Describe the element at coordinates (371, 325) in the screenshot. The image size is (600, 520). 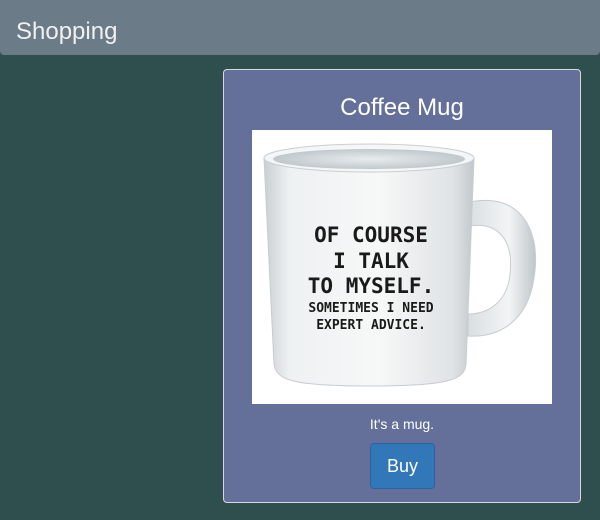
I see `mug-print-line-5: EXPERT ADVICE.` at that location.